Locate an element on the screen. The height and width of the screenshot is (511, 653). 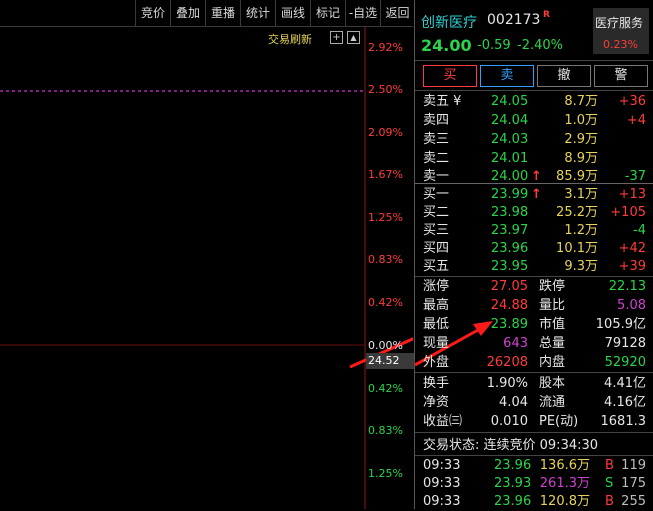
stock-name: 创新医疗 is located at coordinates (449, 23).